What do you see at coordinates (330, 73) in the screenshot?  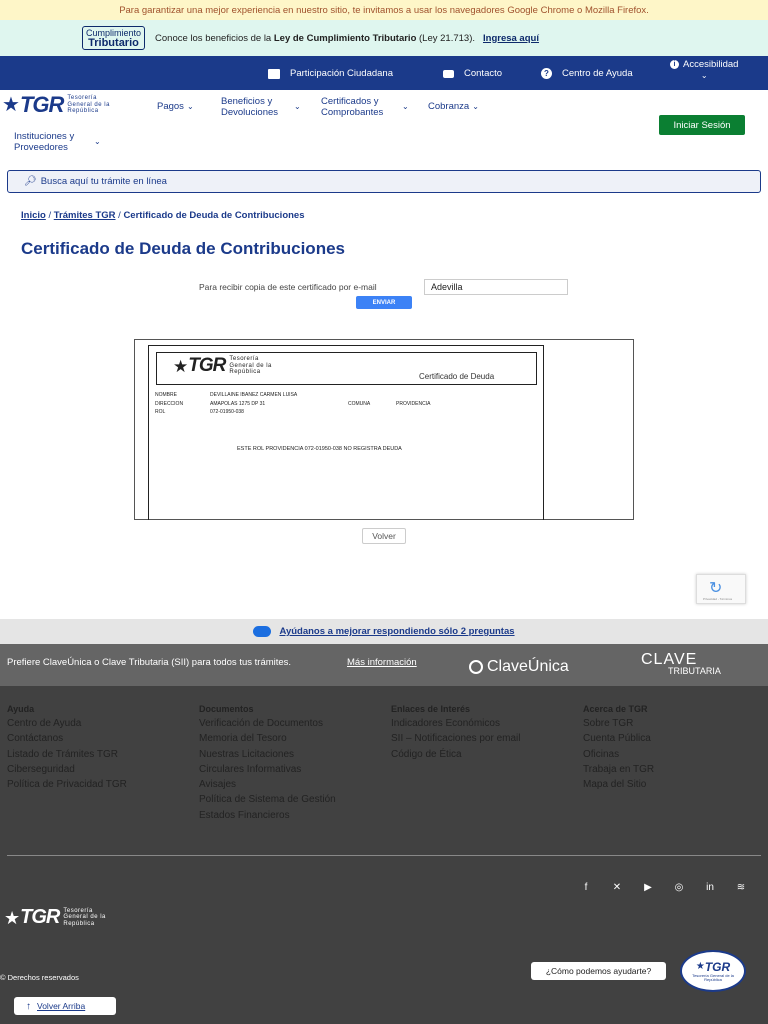 I see `participacion-link: Participación Ciudadana` at bounding box center [330, 73].